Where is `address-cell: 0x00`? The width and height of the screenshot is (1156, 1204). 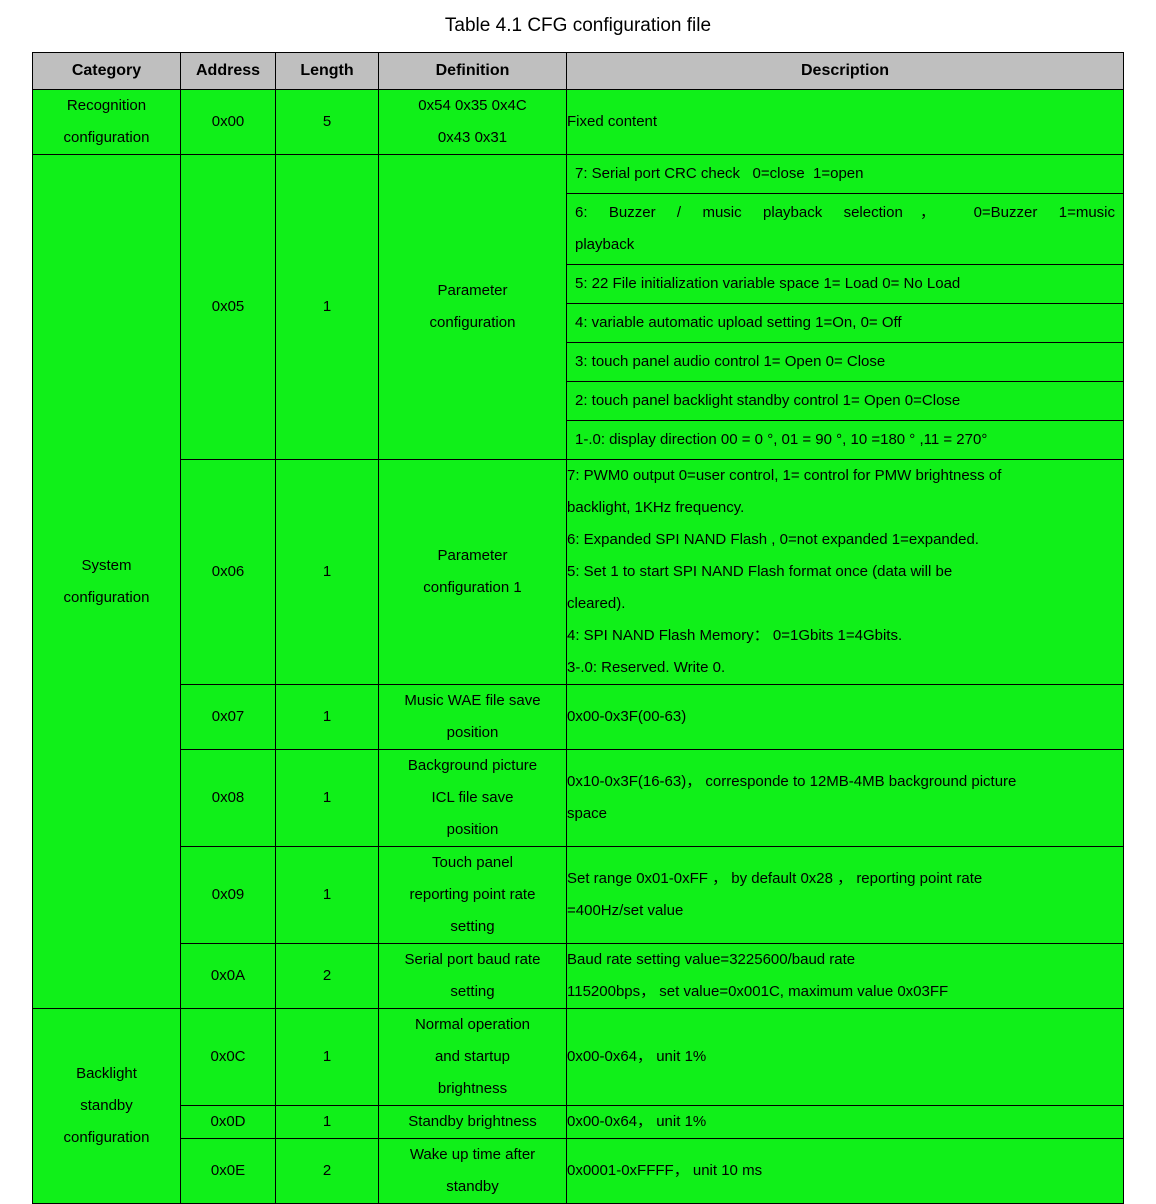 address-cell: 0x00 is located at coordinates (228, 122).